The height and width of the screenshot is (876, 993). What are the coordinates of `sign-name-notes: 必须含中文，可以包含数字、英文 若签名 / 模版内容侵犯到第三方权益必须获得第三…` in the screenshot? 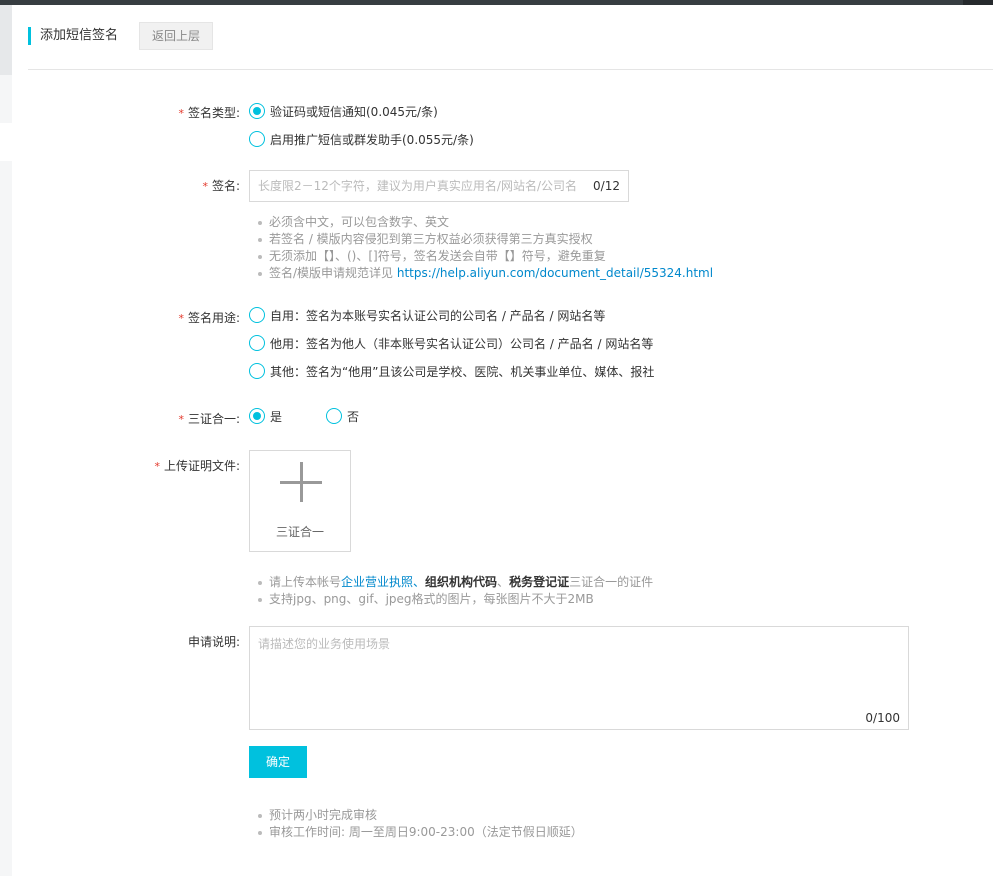 It's located at (484, 248).